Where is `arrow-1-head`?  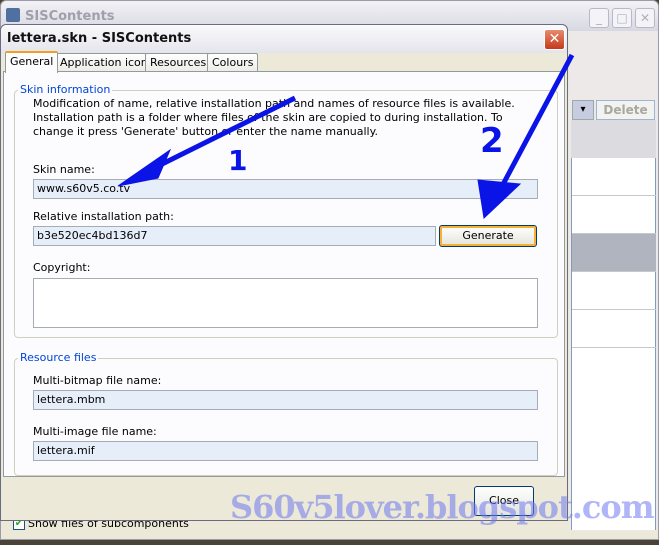 arrow-1-head is located at coordinates (144, 167).